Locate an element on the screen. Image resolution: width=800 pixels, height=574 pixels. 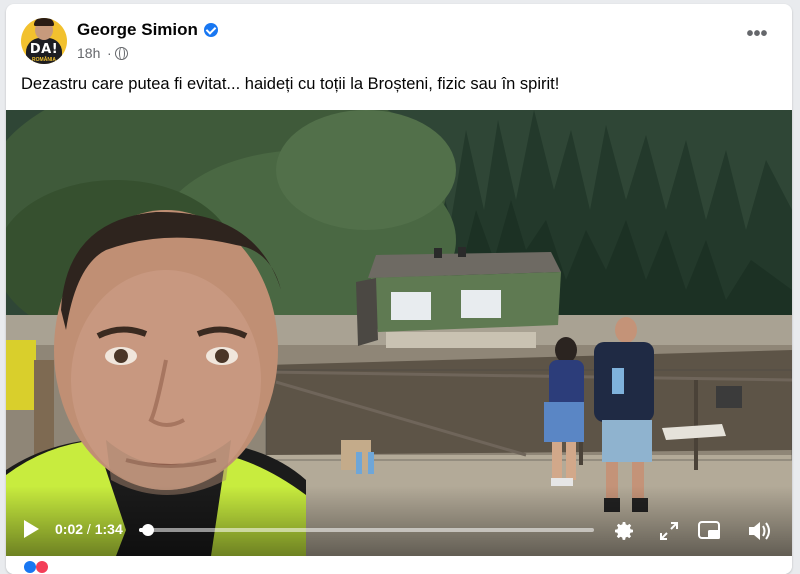
verified-badge-icon is located at coordinates (211, 30).